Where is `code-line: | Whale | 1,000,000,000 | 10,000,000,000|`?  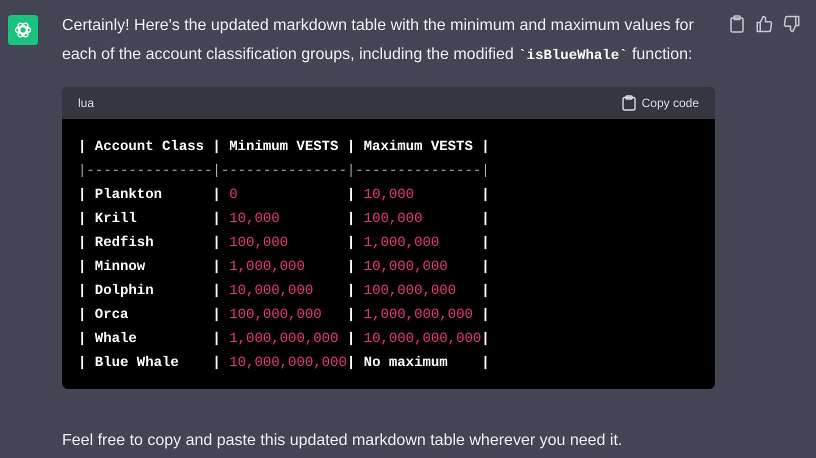
code-line: | Whale | 1,000,000,000 | 10,000,000,000| is located at coordinates (284, 339).